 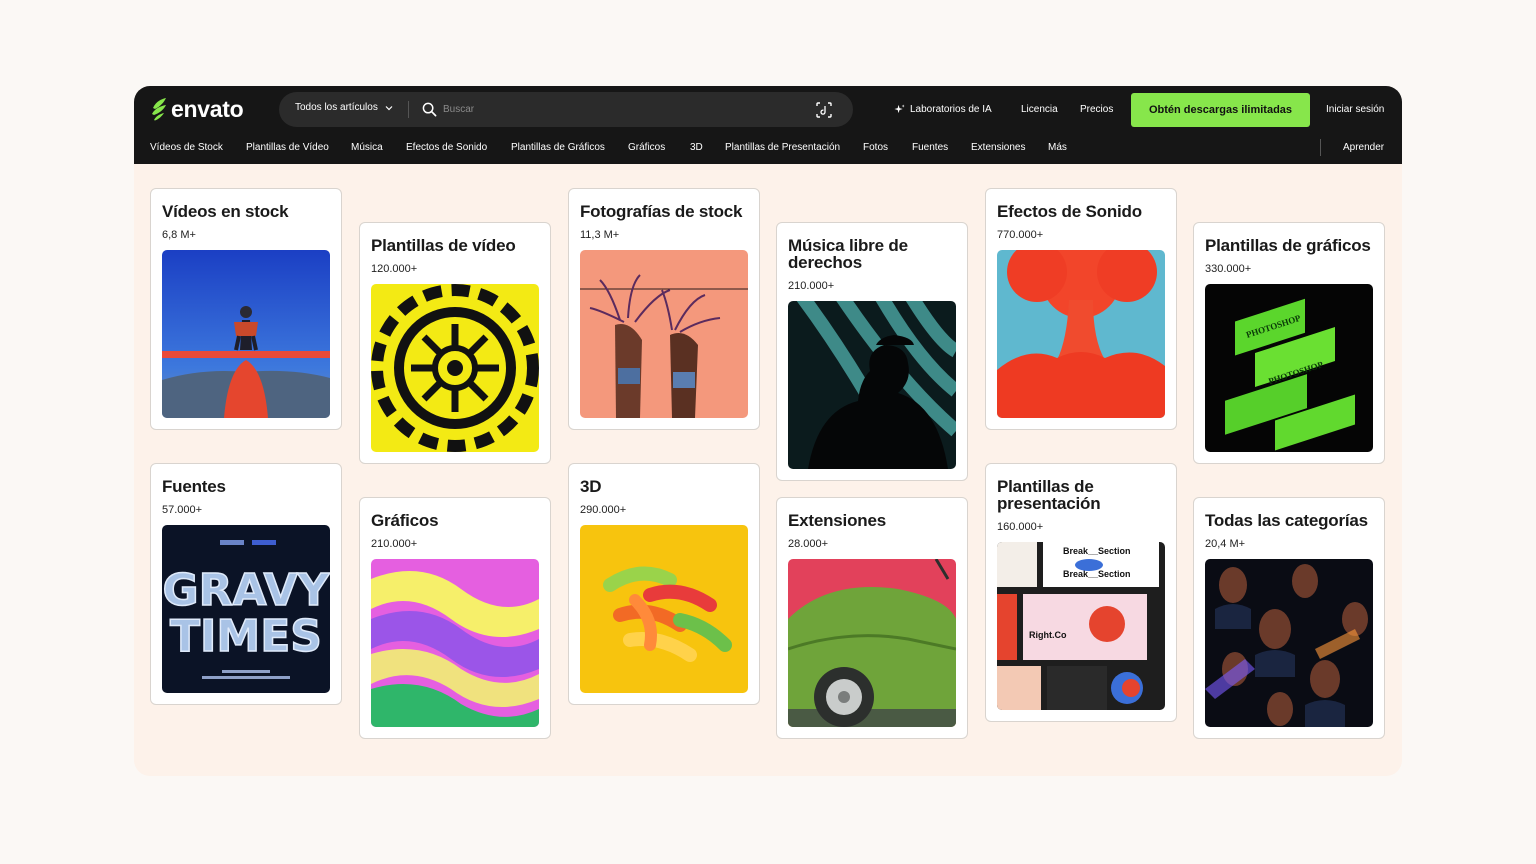 I want to click on card-image: GRAVY TIMES, so click(x=246, y=609).